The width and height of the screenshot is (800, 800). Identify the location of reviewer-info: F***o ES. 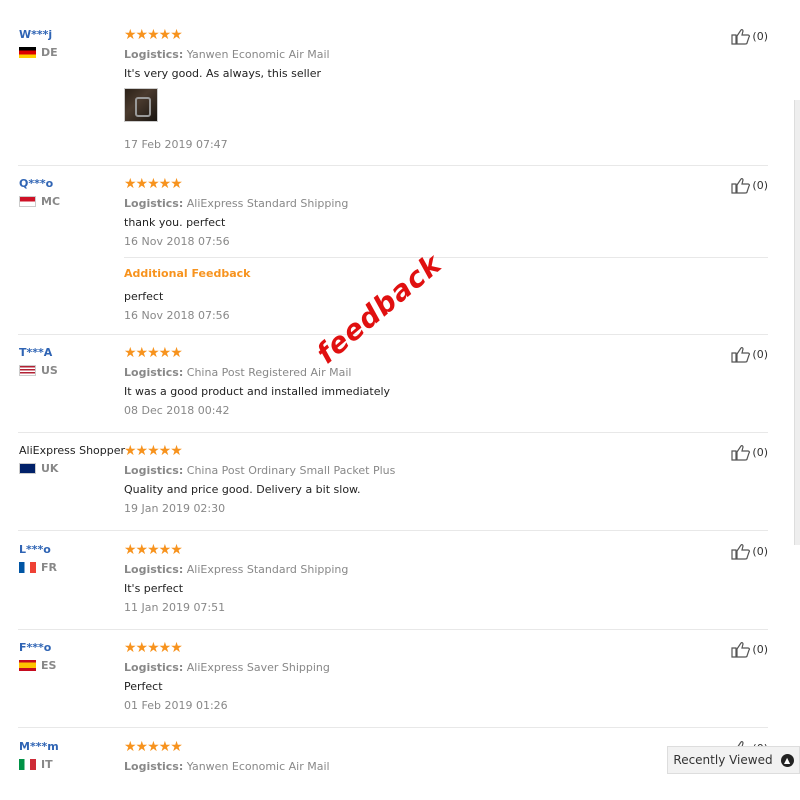
(37, 656).